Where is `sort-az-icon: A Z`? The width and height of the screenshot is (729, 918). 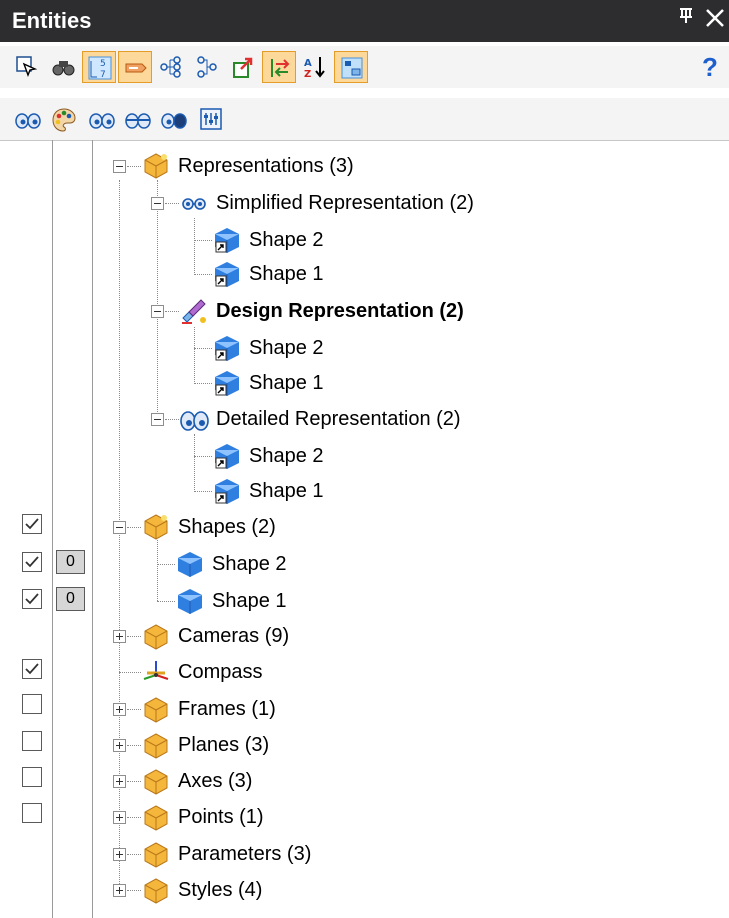 sort-az-icon: A Z is located at coordinates (314, 68).